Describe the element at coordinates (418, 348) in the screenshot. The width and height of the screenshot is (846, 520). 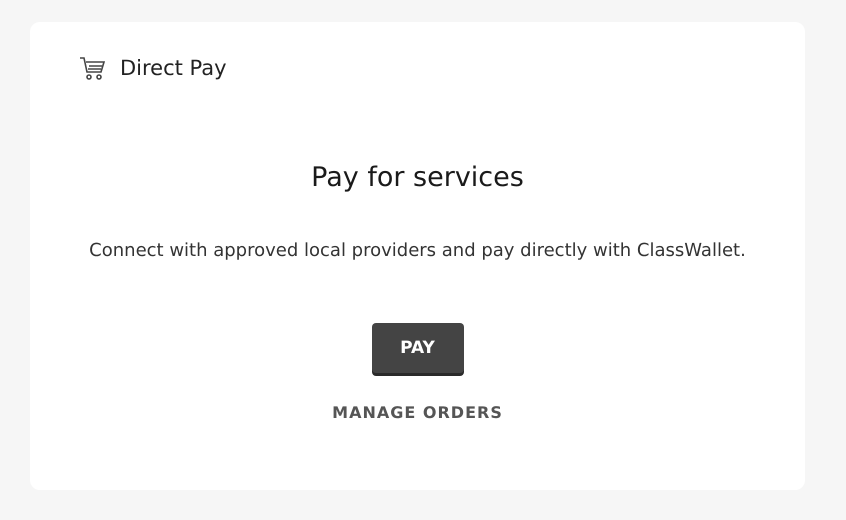
I see `pay-button: PAY` at that location.